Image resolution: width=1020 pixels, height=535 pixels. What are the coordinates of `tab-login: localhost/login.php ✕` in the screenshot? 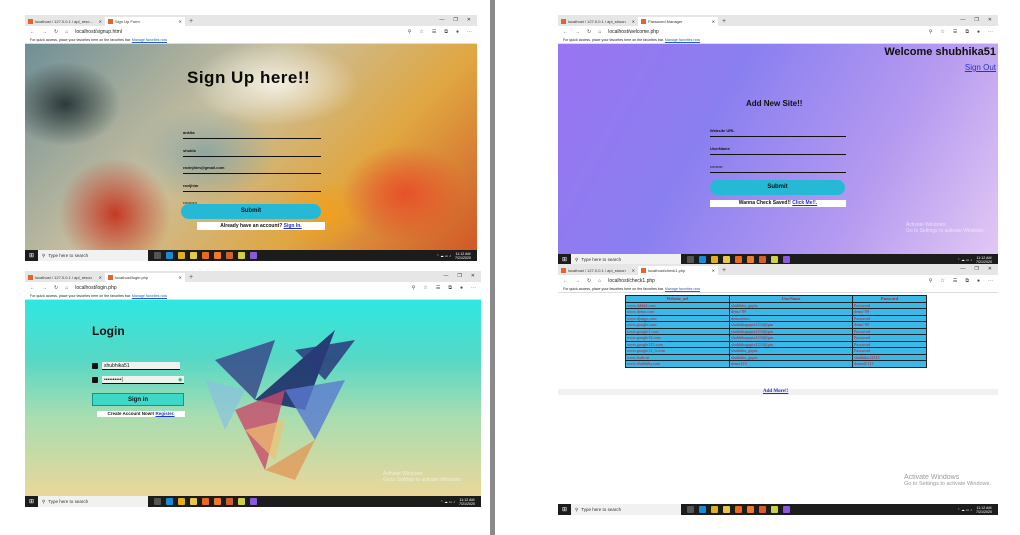 It's located at (145, 277).